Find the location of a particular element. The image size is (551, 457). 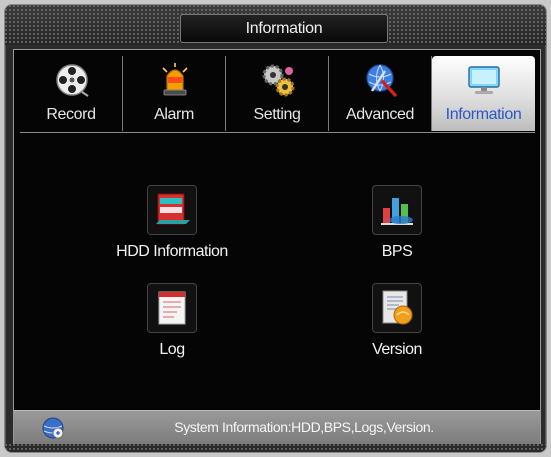

log-document-icon is located at coordinates (172, 308).